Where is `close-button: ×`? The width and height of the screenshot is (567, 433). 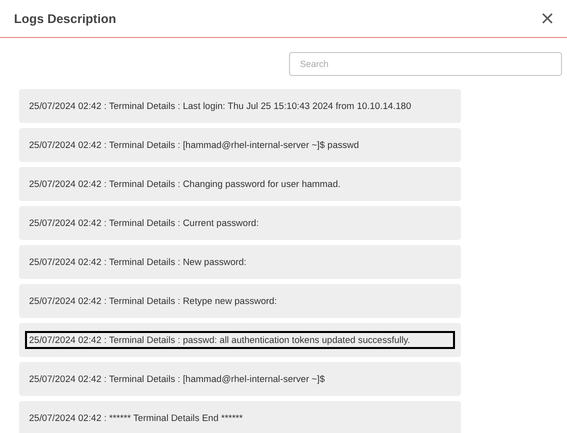 close-button: × is located at coordinates (547, 19).